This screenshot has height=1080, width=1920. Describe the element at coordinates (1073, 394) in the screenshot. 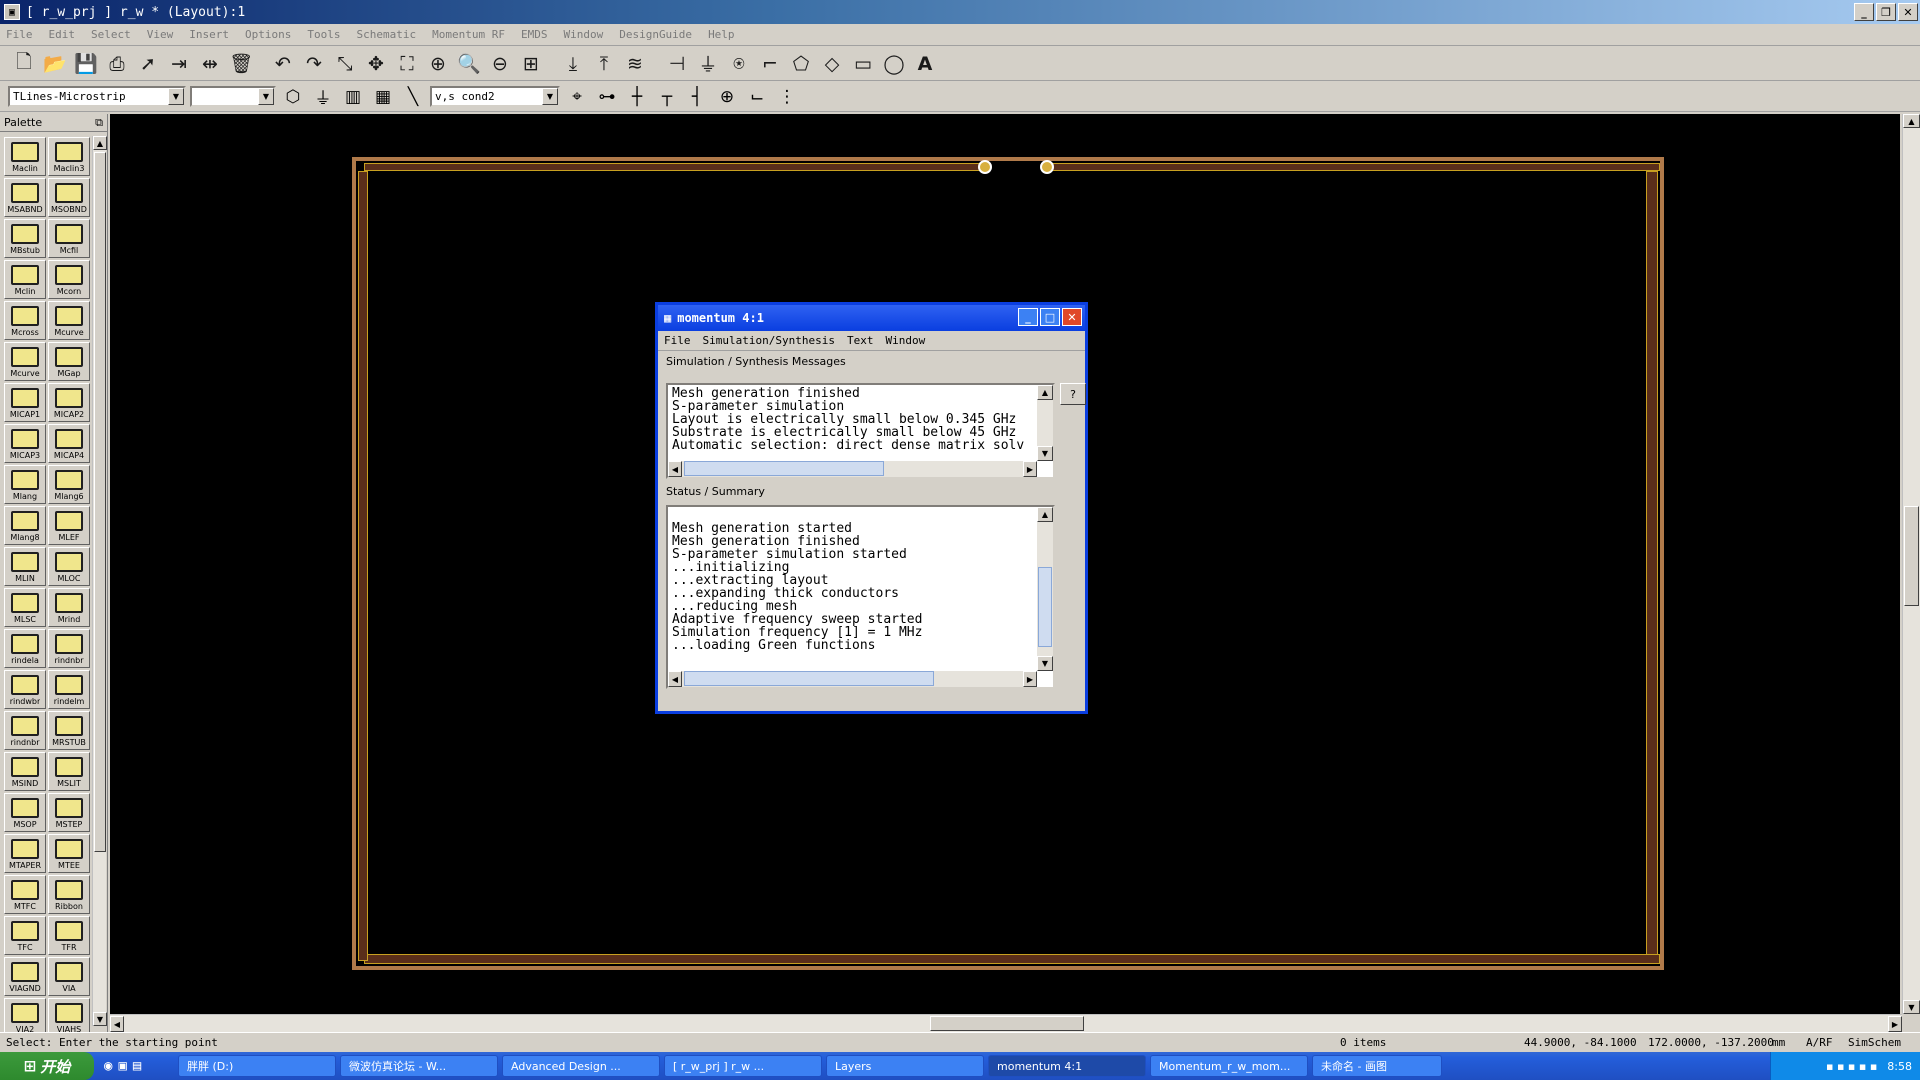

I see `help-button: ?` at that location.